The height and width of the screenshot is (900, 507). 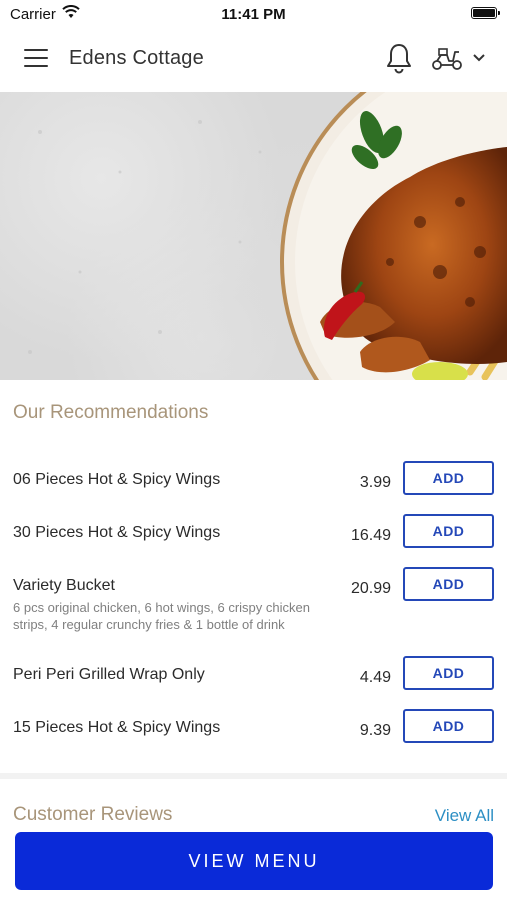 What do you see at coordinates (117, 727) in the screenshot?
I see `item-name: 15 Pieces Hot & Spicy Wings` at bounding box center [117, 727].